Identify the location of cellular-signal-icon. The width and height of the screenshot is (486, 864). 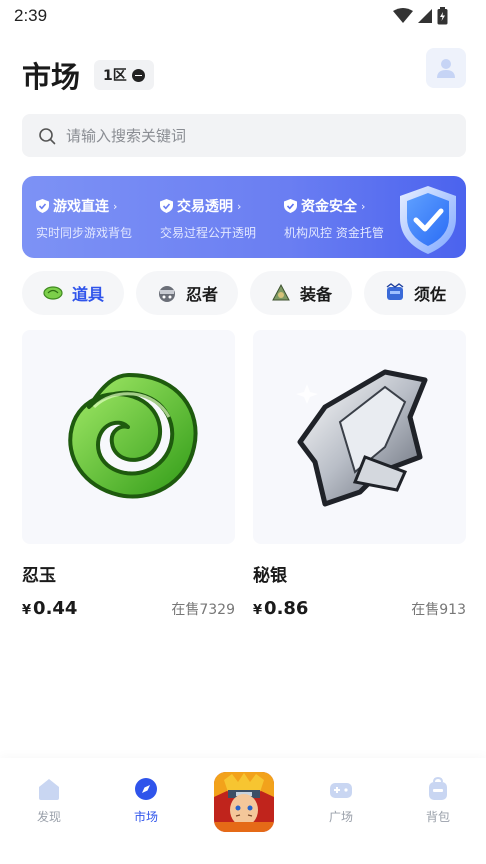
(425, 16).